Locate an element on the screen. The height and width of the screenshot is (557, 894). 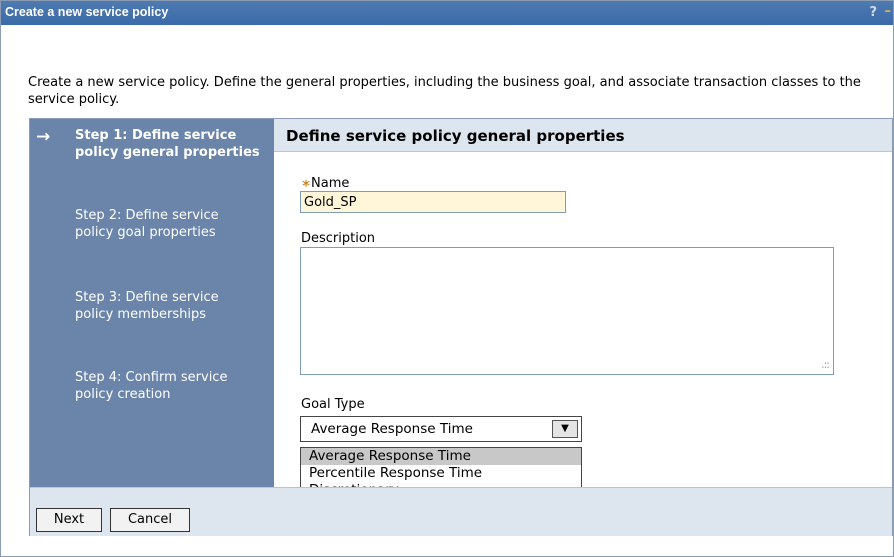
name-label: Name is located at coordinates (330, 183).